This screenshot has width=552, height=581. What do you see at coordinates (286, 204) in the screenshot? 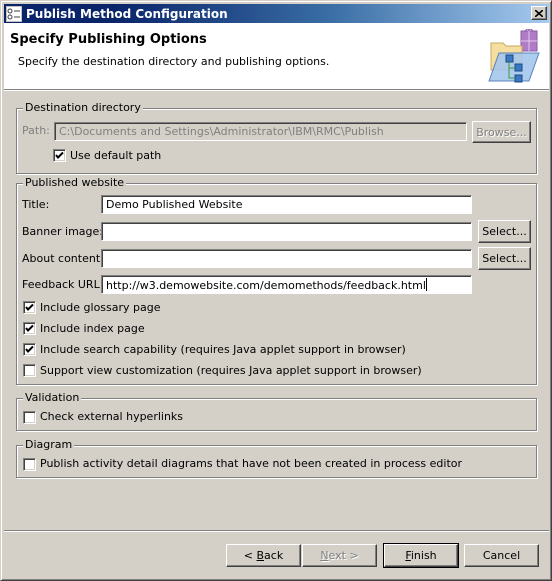
I see `title-input: Demo Published Website` at bounding box center [286, 204].